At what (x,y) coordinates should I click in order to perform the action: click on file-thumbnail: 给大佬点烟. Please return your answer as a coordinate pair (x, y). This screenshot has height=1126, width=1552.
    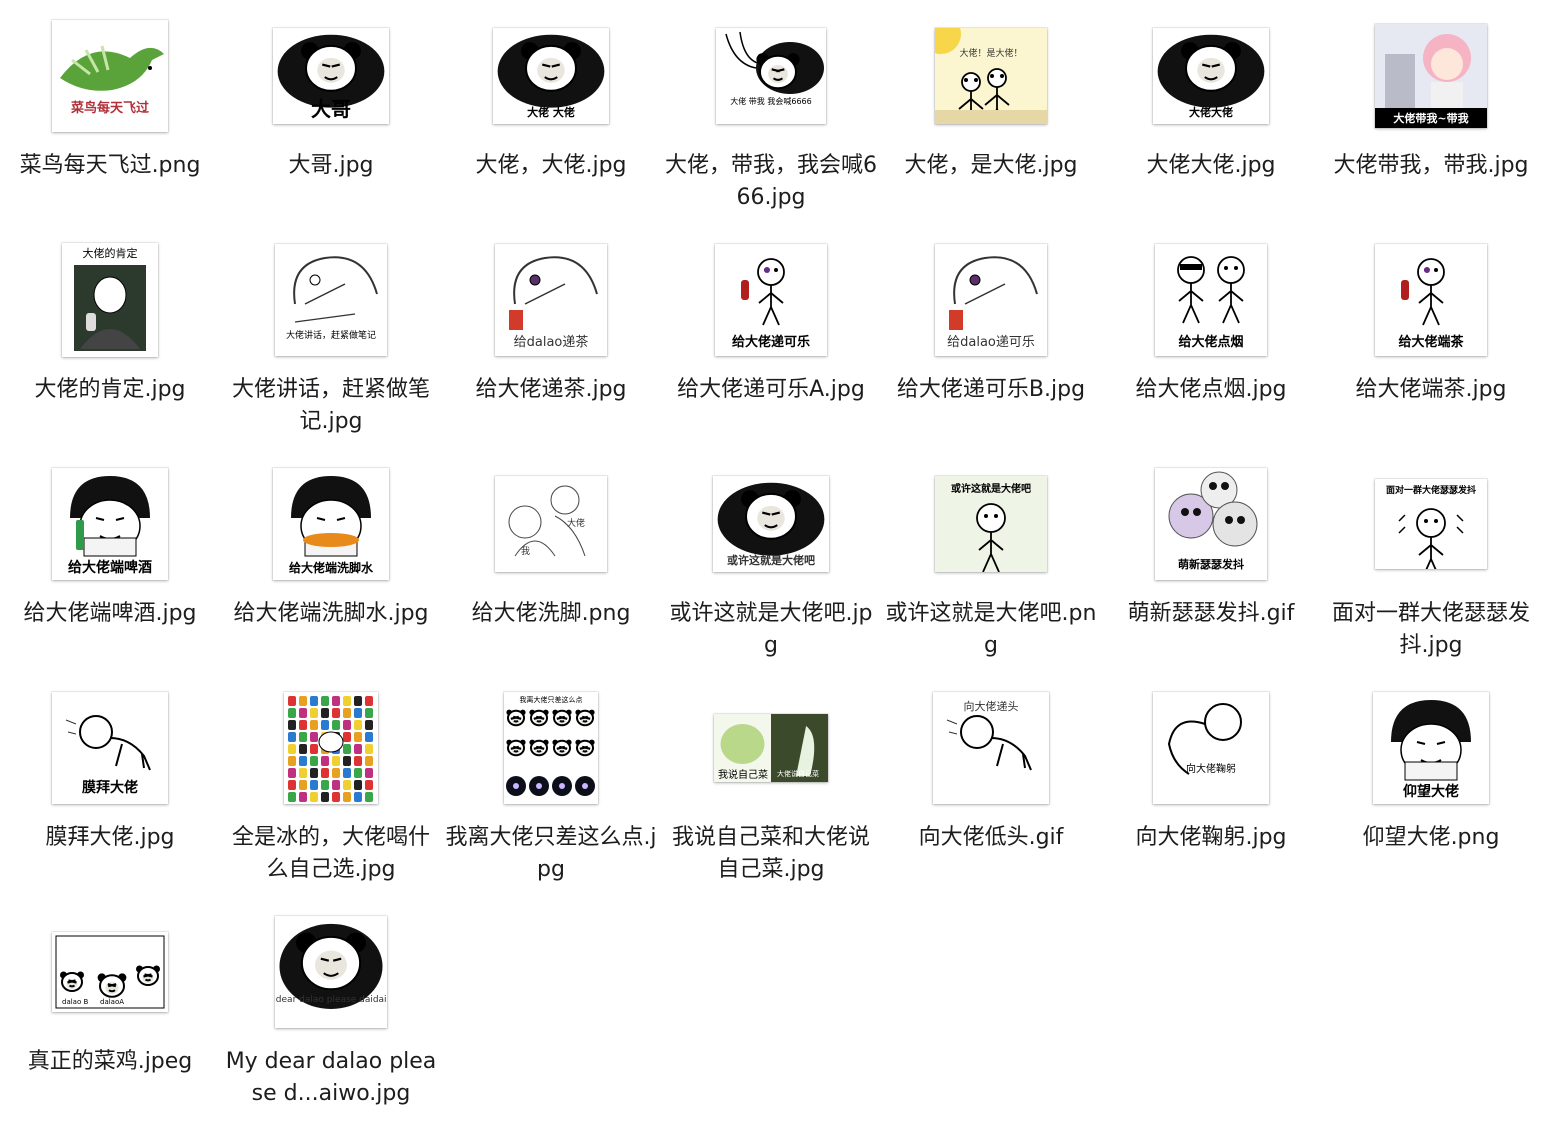
    Looking at the image, I should click on (1211, 300).